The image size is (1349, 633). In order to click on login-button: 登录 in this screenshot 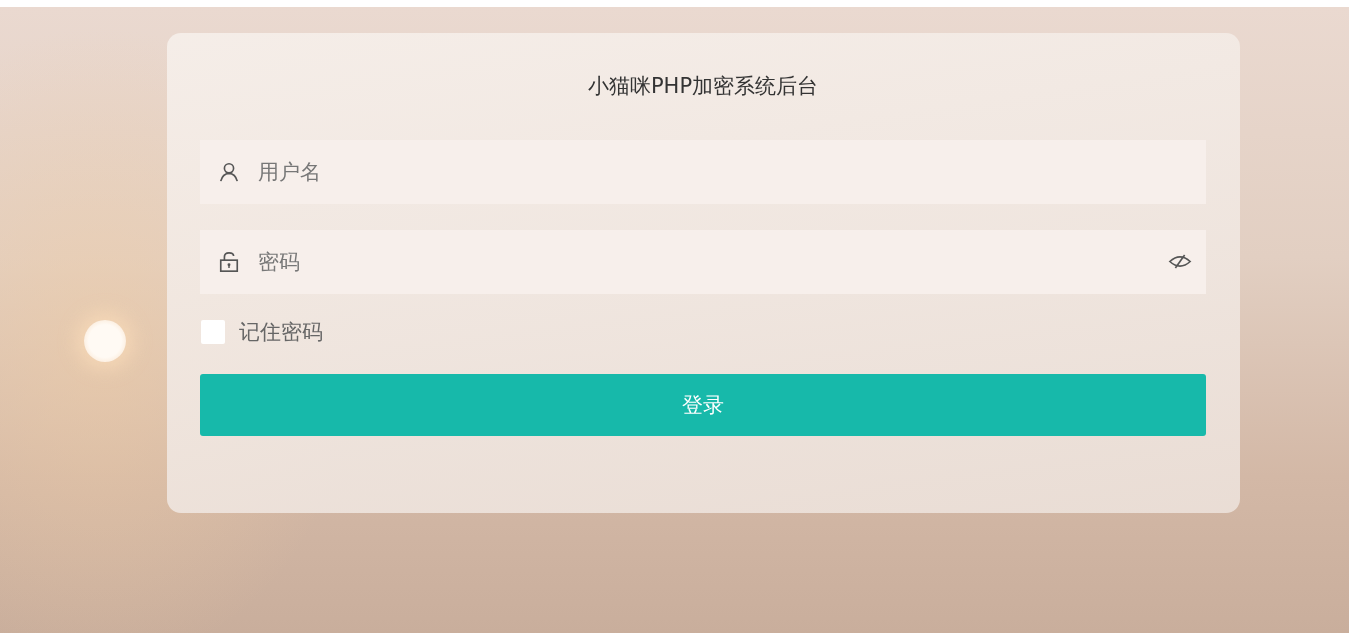, I will do `click(703, 405)`.